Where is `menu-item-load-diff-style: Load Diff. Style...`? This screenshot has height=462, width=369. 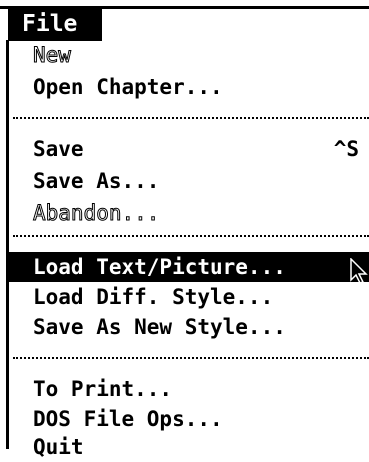
menu-item-load-diff-style: Load Diff. Style... is located at coordinates (189, 297).